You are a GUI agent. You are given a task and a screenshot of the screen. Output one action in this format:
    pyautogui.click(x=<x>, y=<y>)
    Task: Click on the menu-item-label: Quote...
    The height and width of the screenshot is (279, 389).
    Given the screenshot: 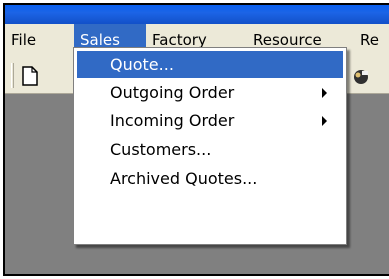 What is the action you would take?
    pyautogui.click(x=142, y=64)
    